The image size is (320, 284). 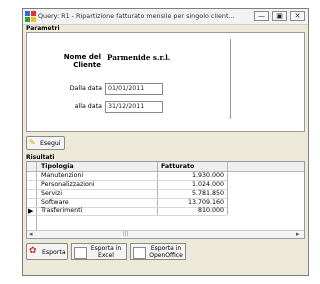 I want to click on app-icon, so click(x=30, y=16).